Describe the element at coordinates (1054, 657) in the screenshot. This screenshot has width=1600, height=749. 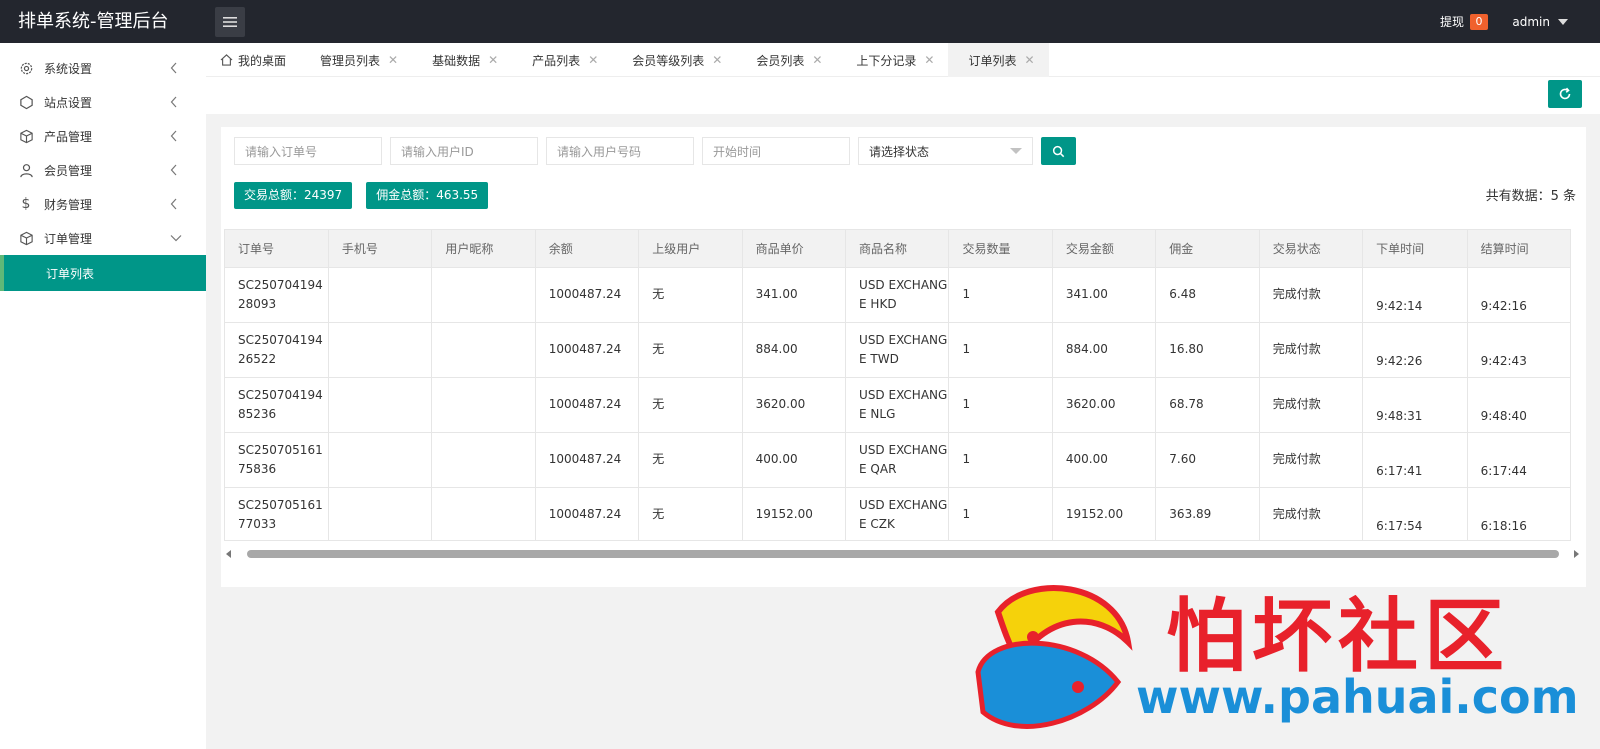
I see `fish-logo-icon` at that location.